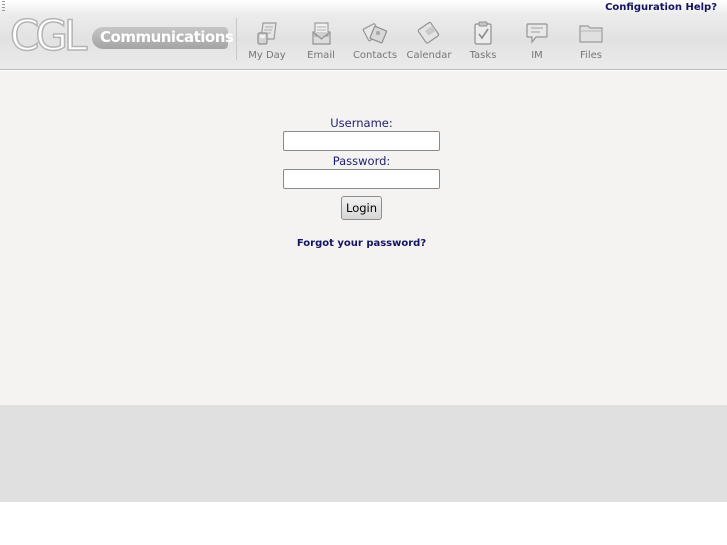 The image size is (727, 545). I want to click on logo-banner: Communications, so click(163, 38).